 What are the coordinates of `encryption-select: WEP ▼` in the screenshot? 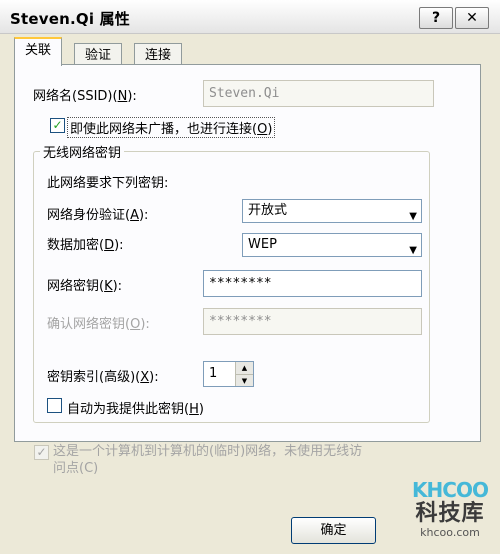 It's located at (332, 245).